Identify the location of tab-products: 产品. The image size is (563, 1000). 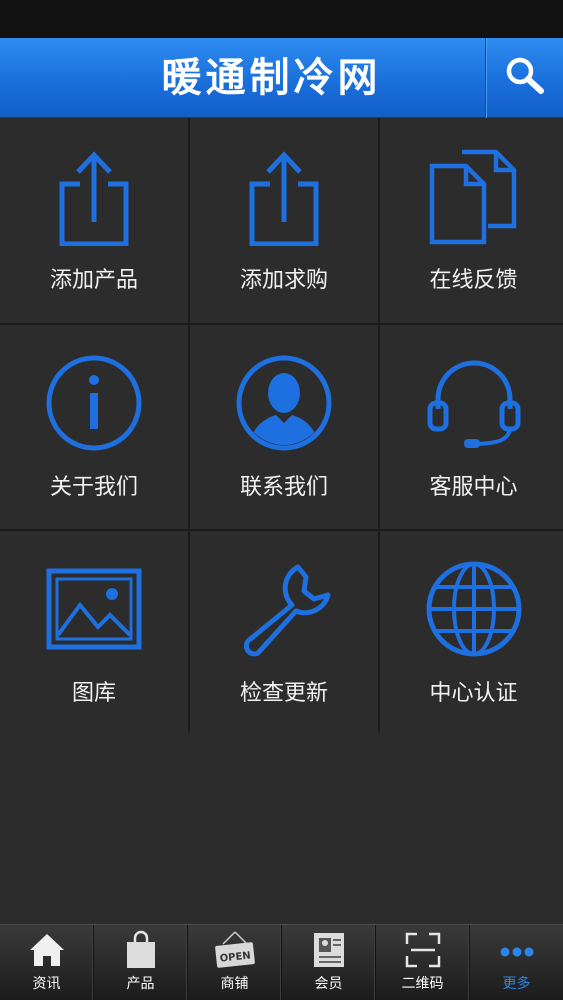
(141, 962).